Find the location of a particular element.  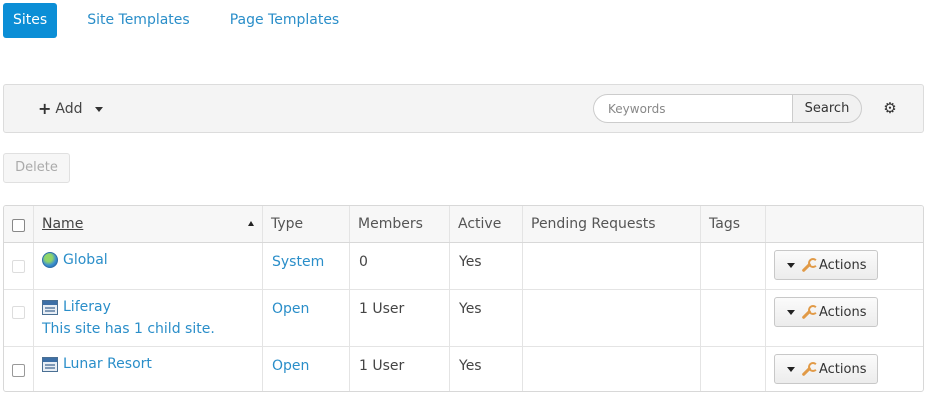

column-header-name: Name is located at coordinates (62, 224).